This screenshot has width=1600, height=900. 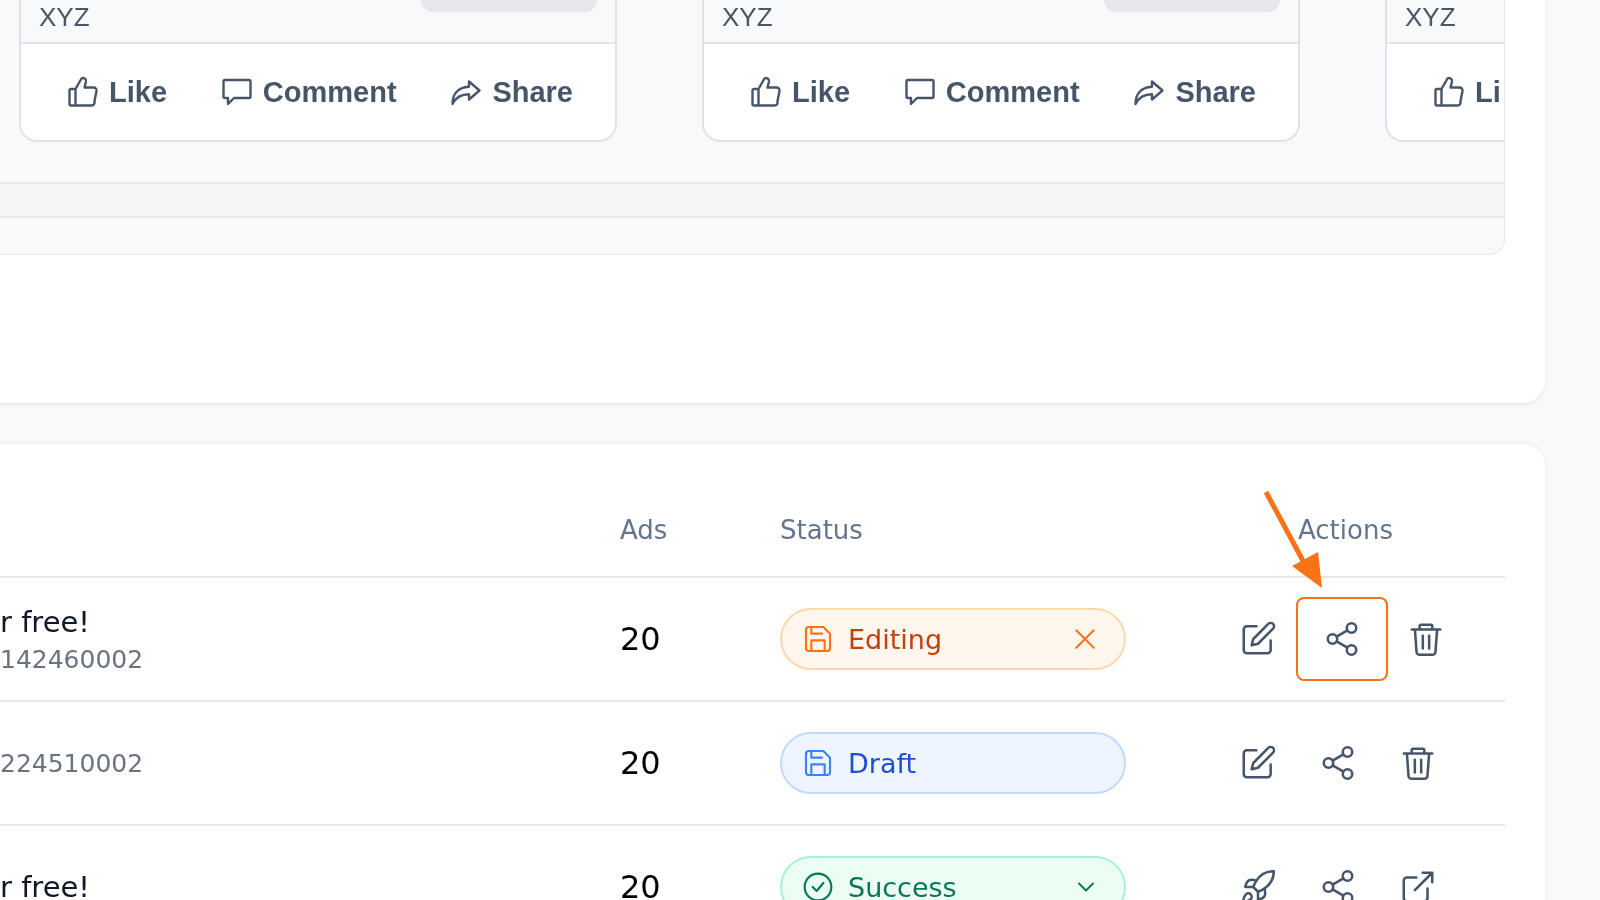 What do you see at coordinates (1342, 639) in the screenshot?
I see `share-action-button` at bounding box center [1342, 639].